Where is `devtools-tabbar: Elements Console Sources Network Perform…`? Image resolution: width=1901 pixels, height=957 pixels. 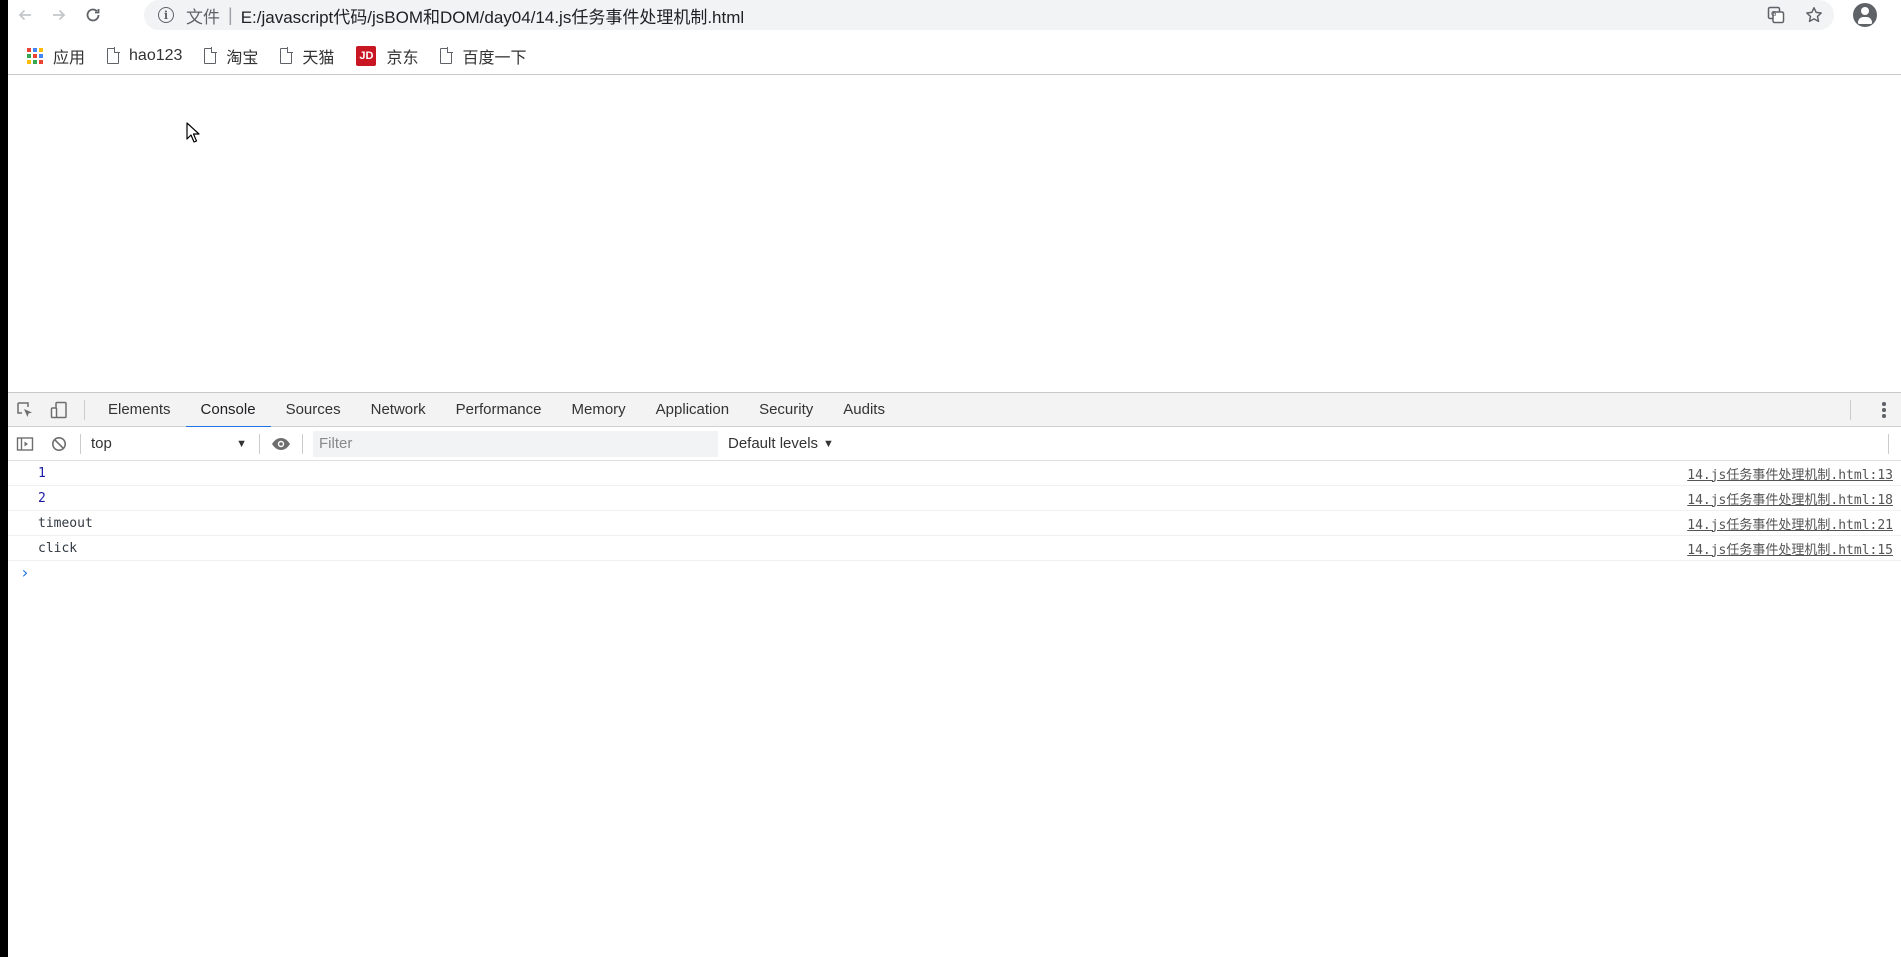 devtools-tabbar: Elements Console Sources Network Perform… is located at coordinates (954, 410).